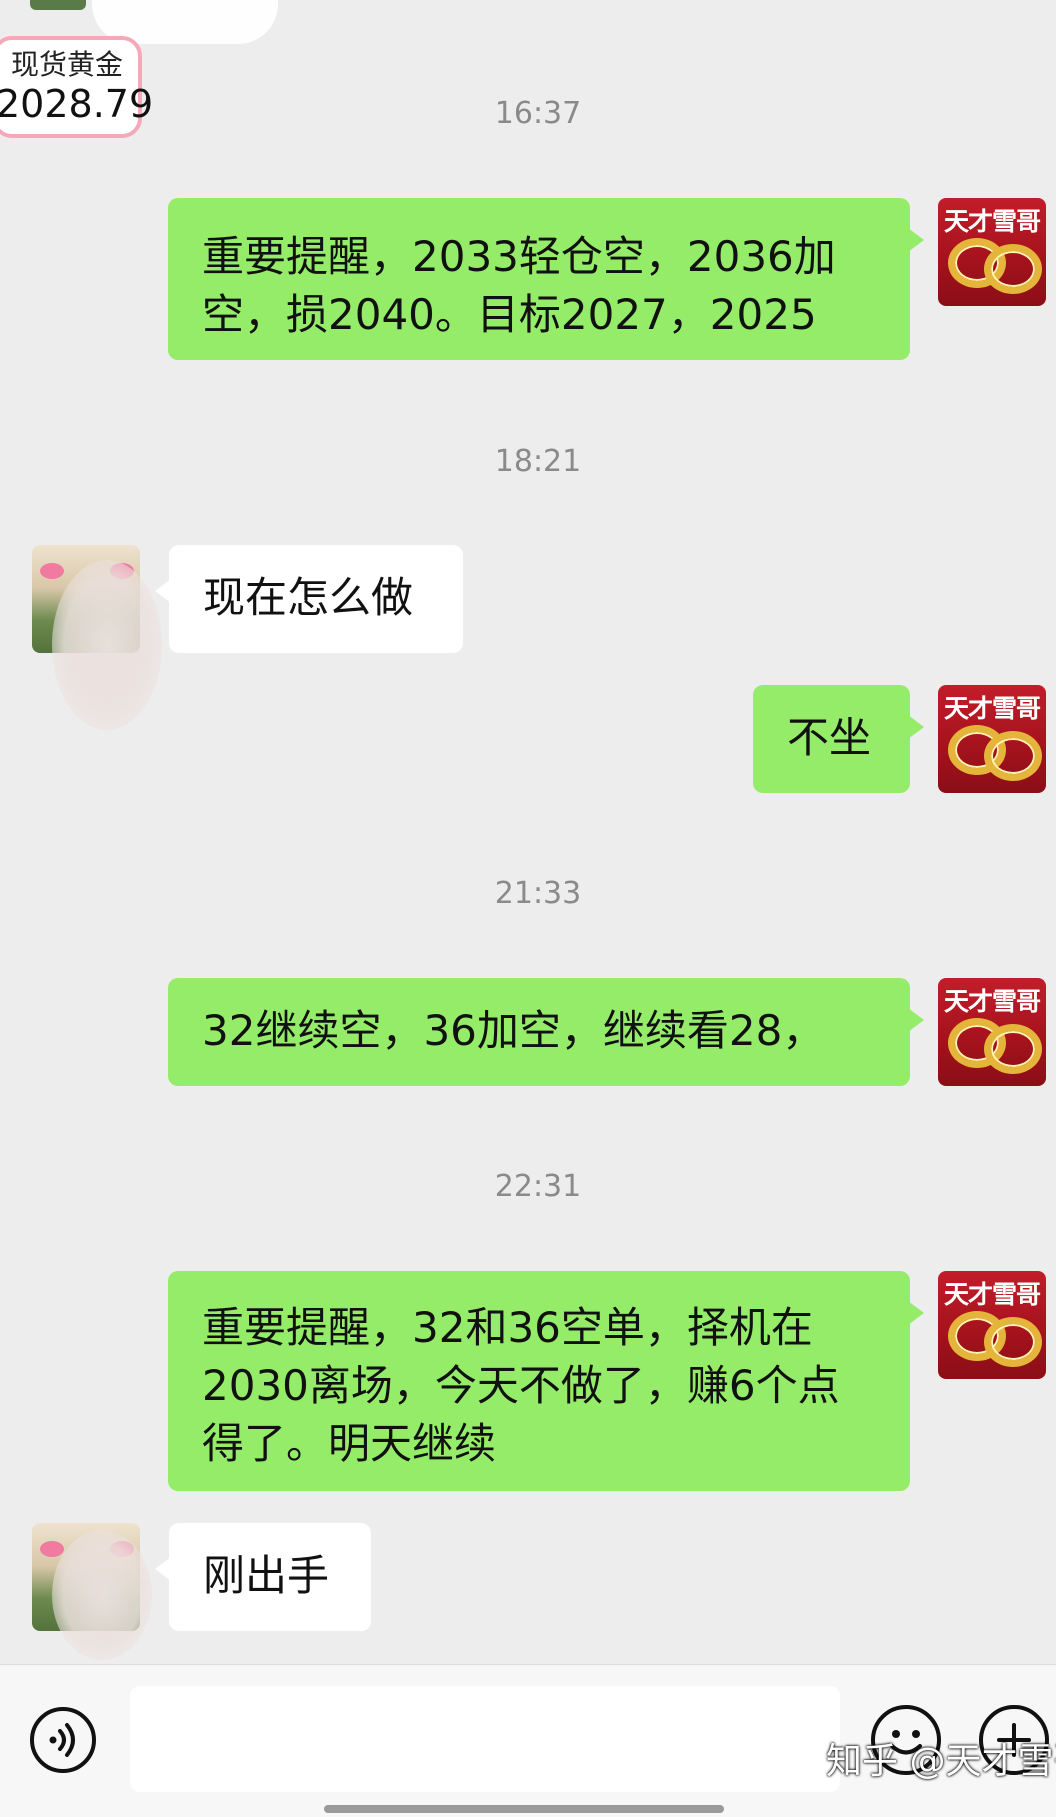 Image resolution: width=1056 pixels, height=1817 pixels. I want to click on timestamp: 22:31, so click(538, 1186).